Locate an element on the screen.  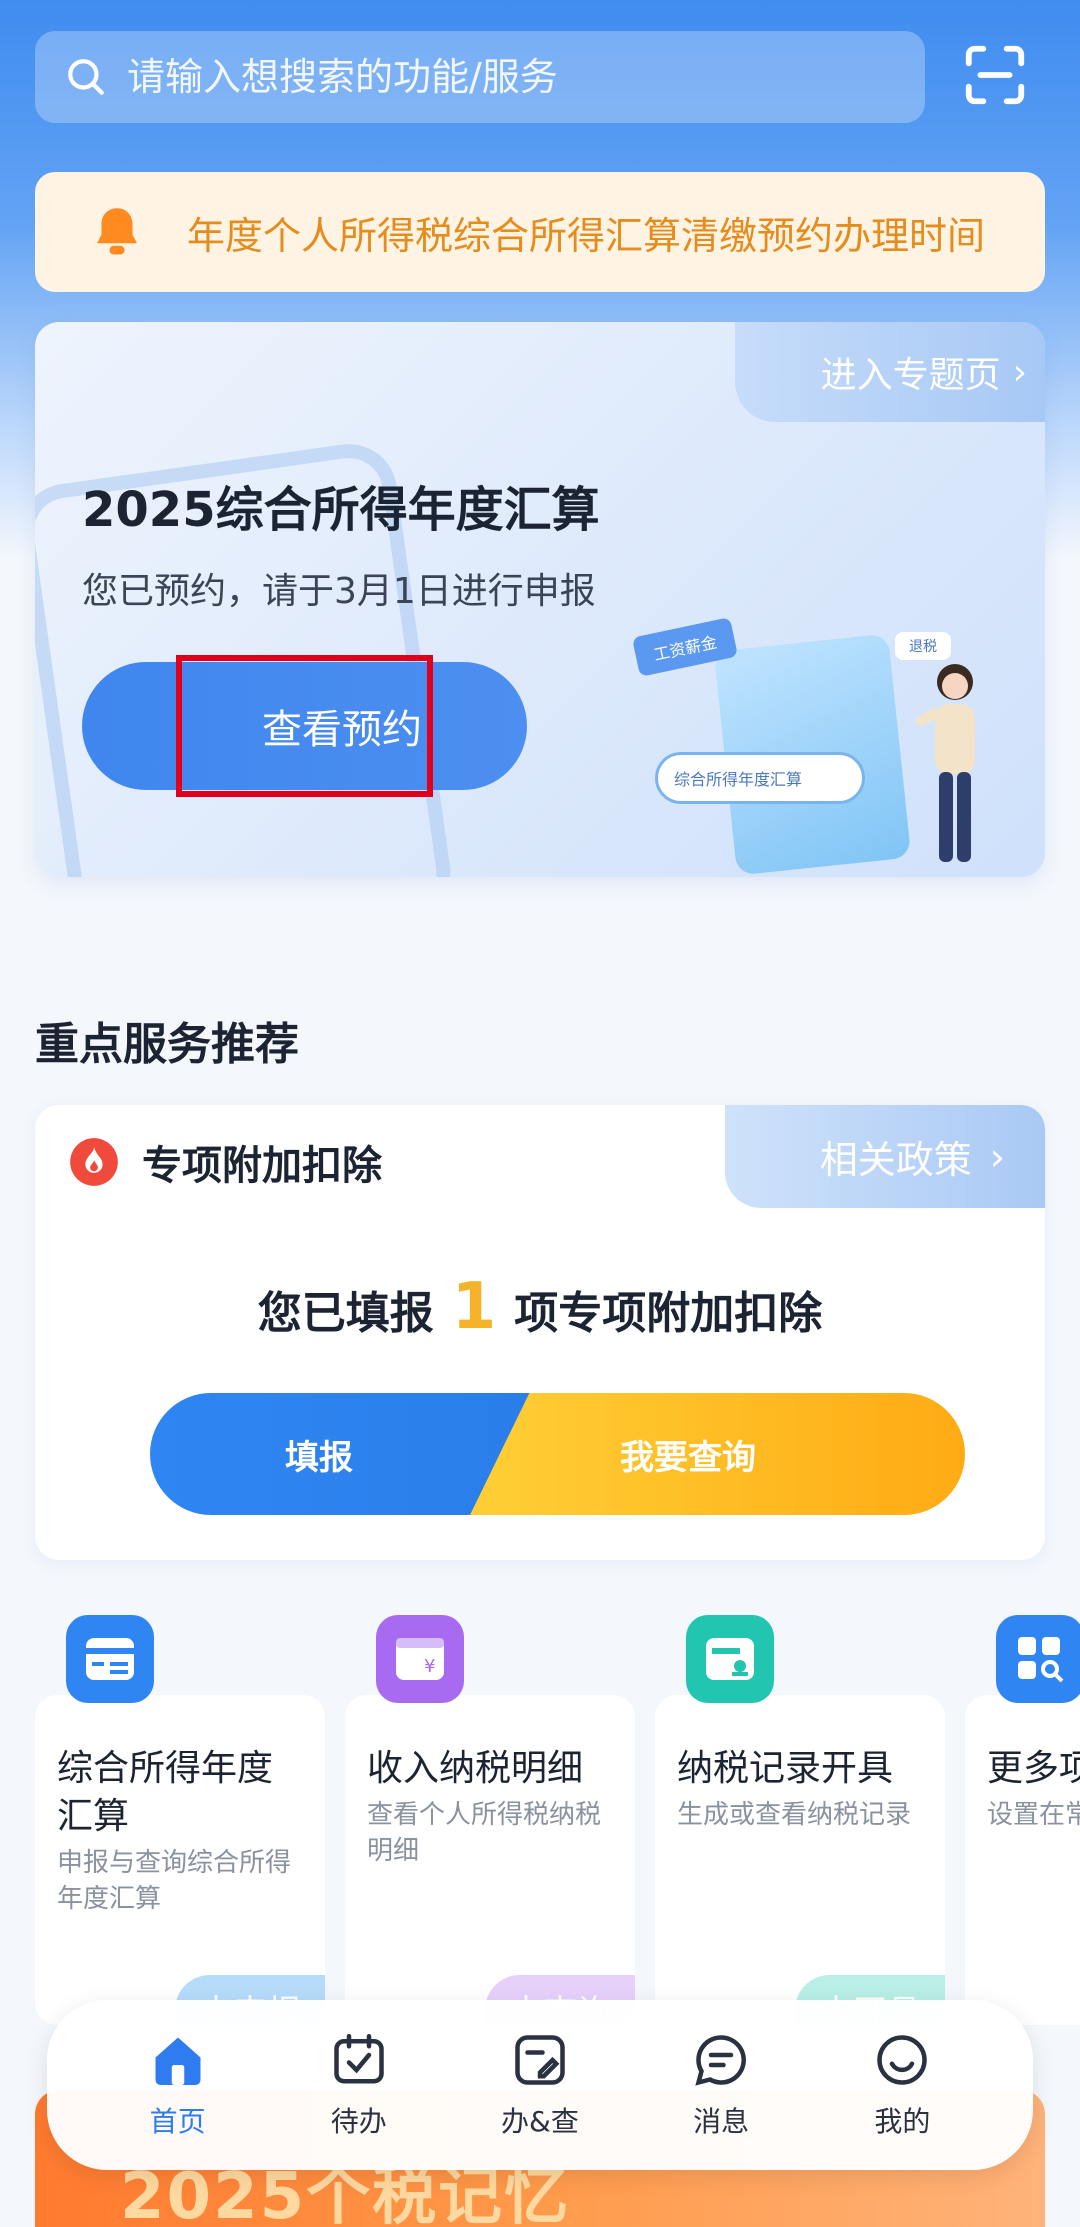
filed-suffix: 项专项附加扣除 is located at coordinates (668, 1313).